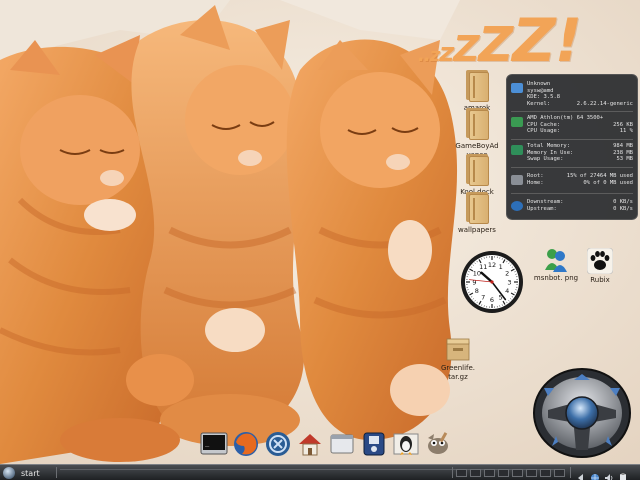  Describe the element at coordinates (542, 208) in the screenshot. I see `sysmon-label: Upstream:` at that location.